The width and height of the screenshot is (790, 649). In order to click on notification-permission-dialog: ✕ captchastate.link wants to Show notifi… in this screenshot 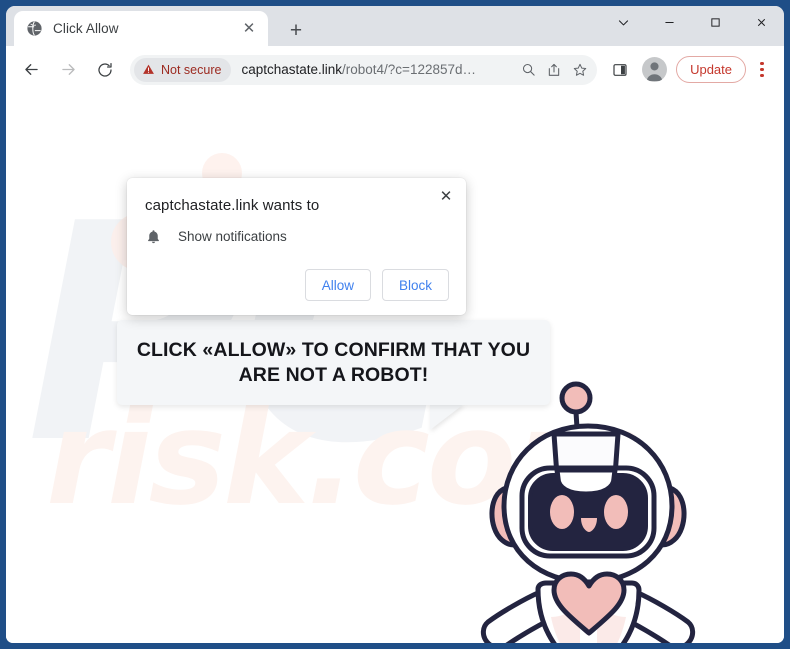, I will do `click(296, 246)`.